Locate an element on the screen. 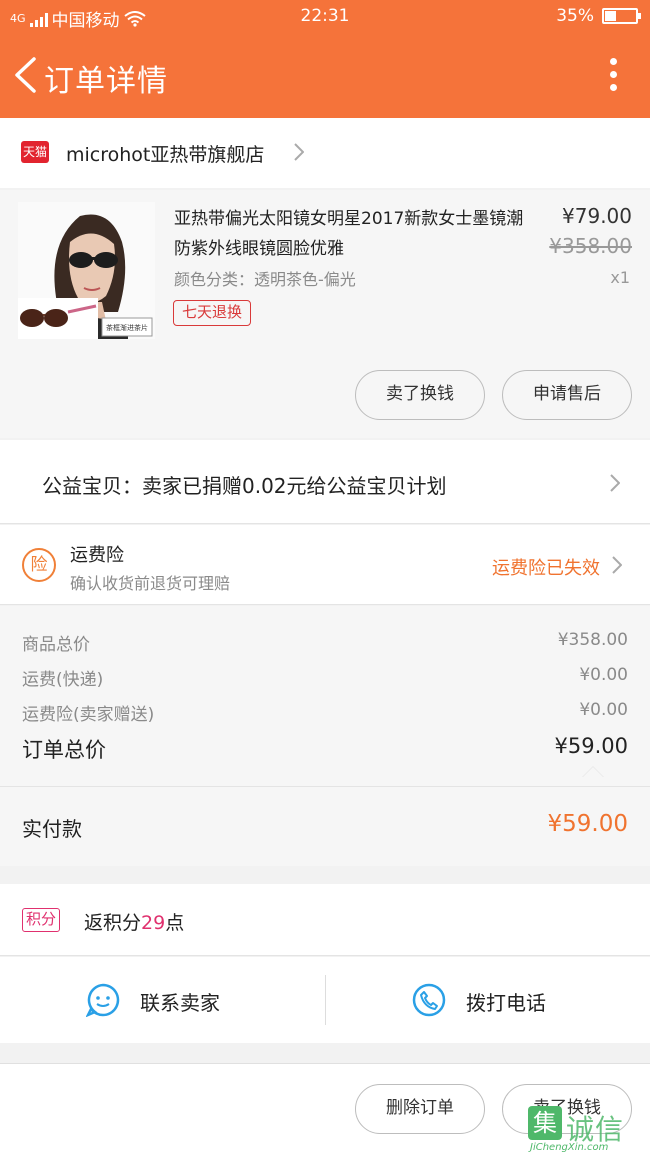 This screenshot has height=1155, width=650. contact-seller-button: 联系卖家 is located at coordinates (162, 1000).